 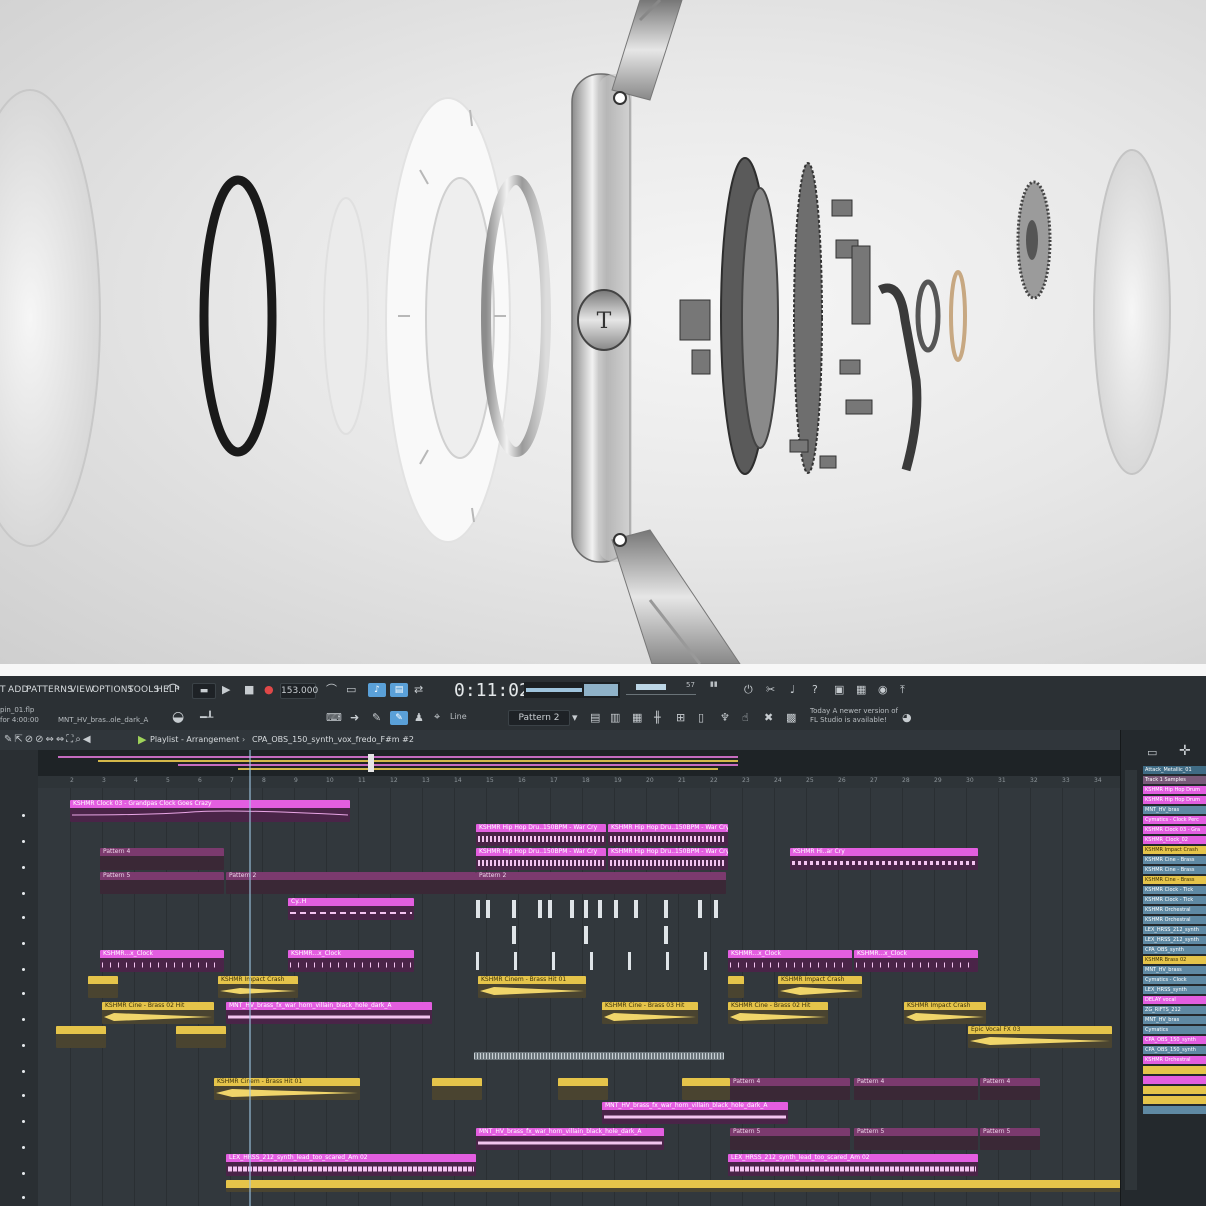 What do you see at coordinates (1152, 753) in the screenshot?
I see `panel-menu-icon: ▭` at bounding box center [1152, 753].